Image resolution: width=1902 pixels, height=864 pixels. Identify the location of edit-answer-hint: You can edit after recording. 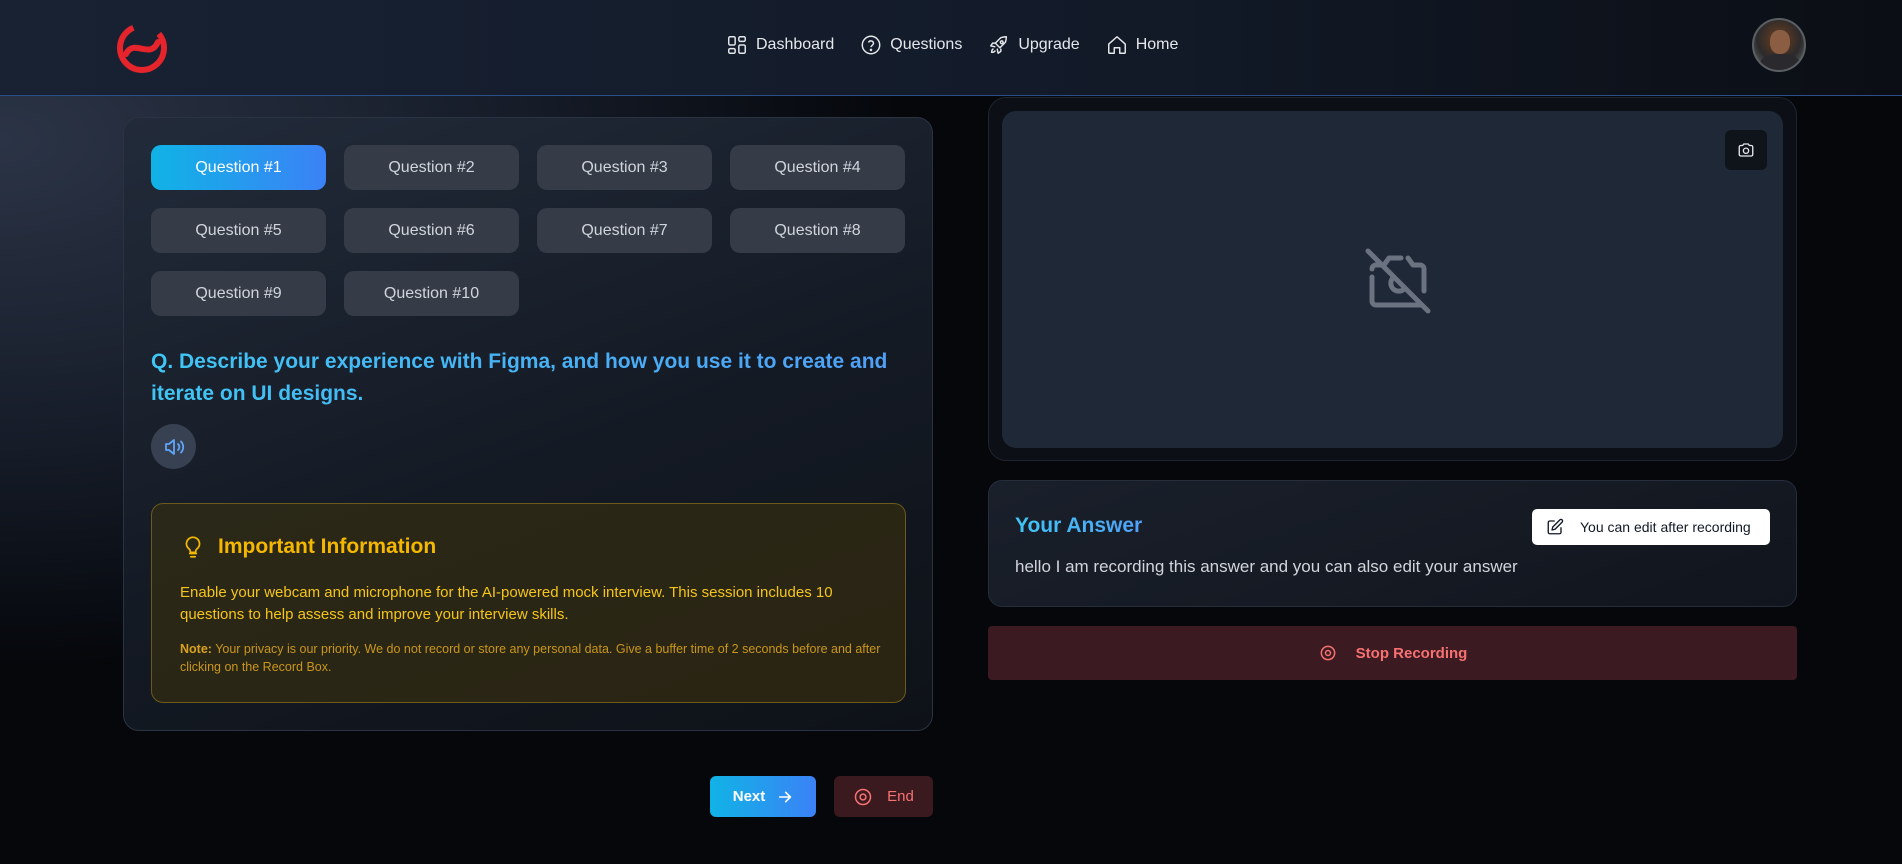
(1665, 527).